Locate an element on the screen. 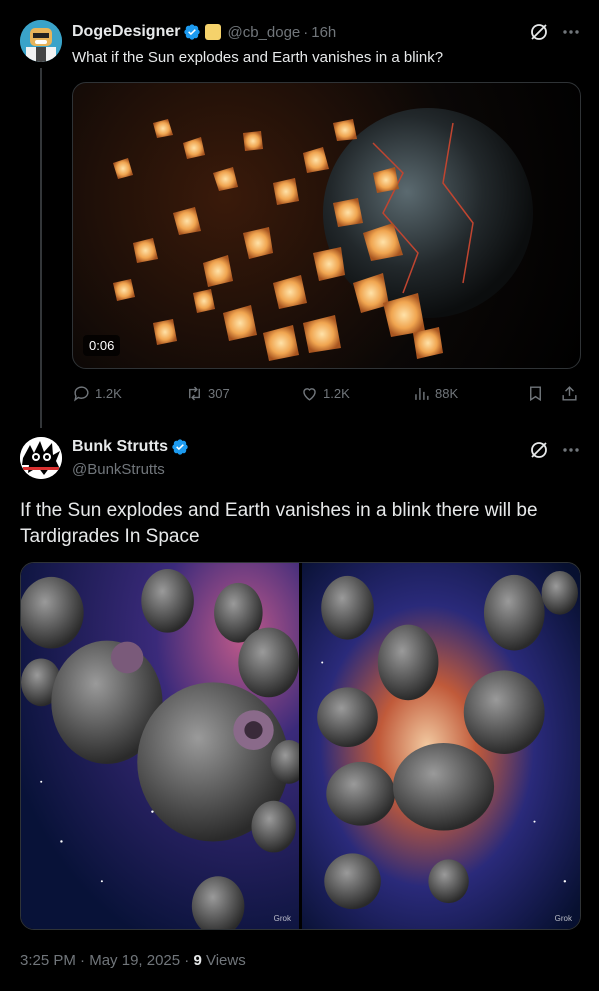 The image size is (599, 991). post1-header: DogeDesigner @cb_doge · 16h is located at coordinates (204, 32).